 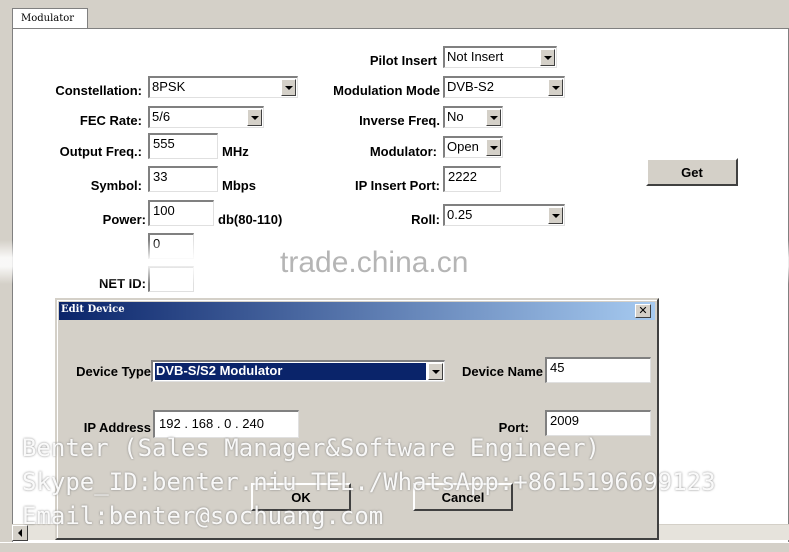 What do you see at coordinates (239, 185) in the screenshot?
I see `symbol-unit: Mbps` at bounding box center [239, 185].